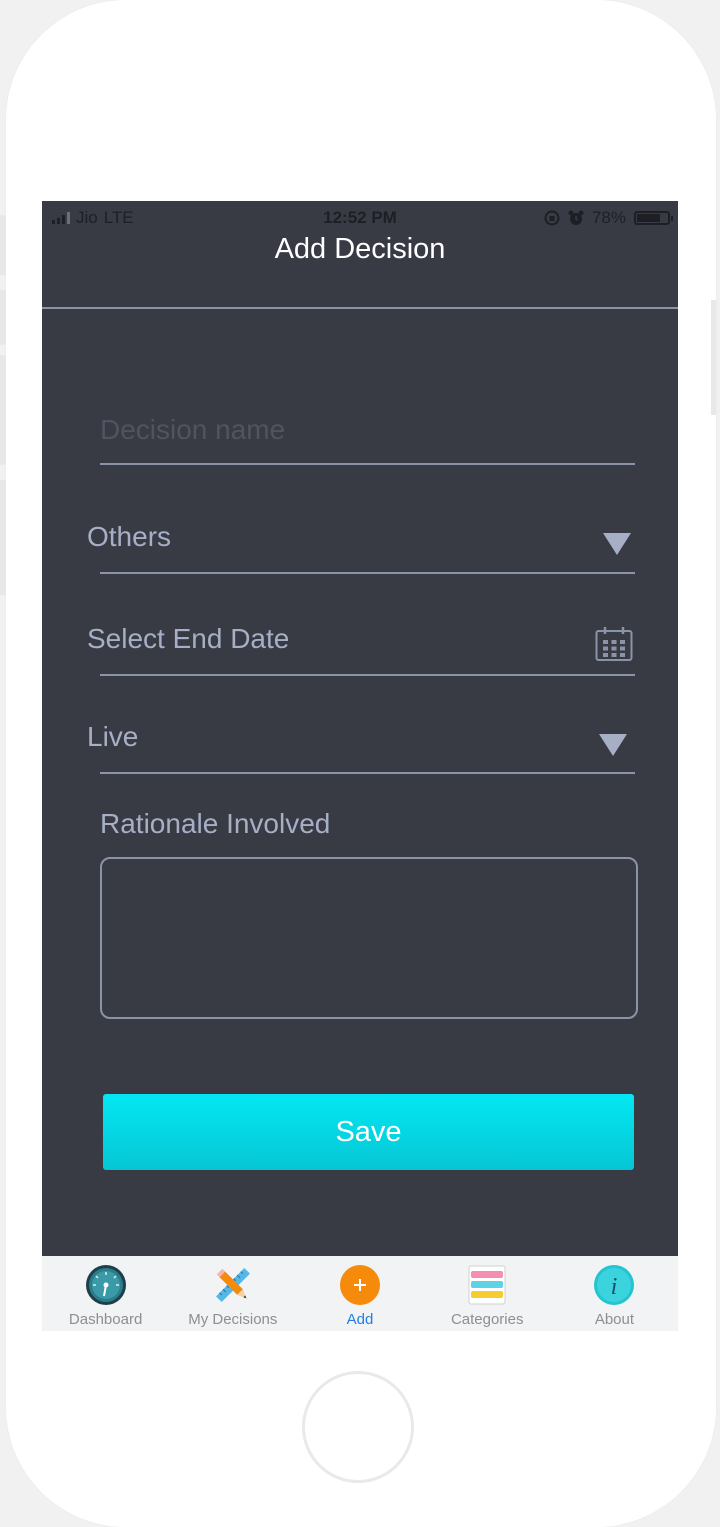  I want to click on alarm-icon, so click(576, 217).